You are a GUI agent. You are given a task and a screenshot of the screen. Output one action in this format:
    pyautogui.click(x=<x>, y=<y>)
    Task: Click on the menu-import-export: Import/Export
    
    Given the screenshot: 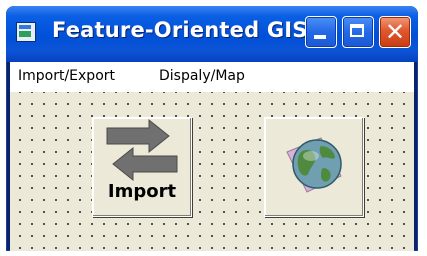 What is the action you would take?
    pyautogui.click(x=66, y=76)
    